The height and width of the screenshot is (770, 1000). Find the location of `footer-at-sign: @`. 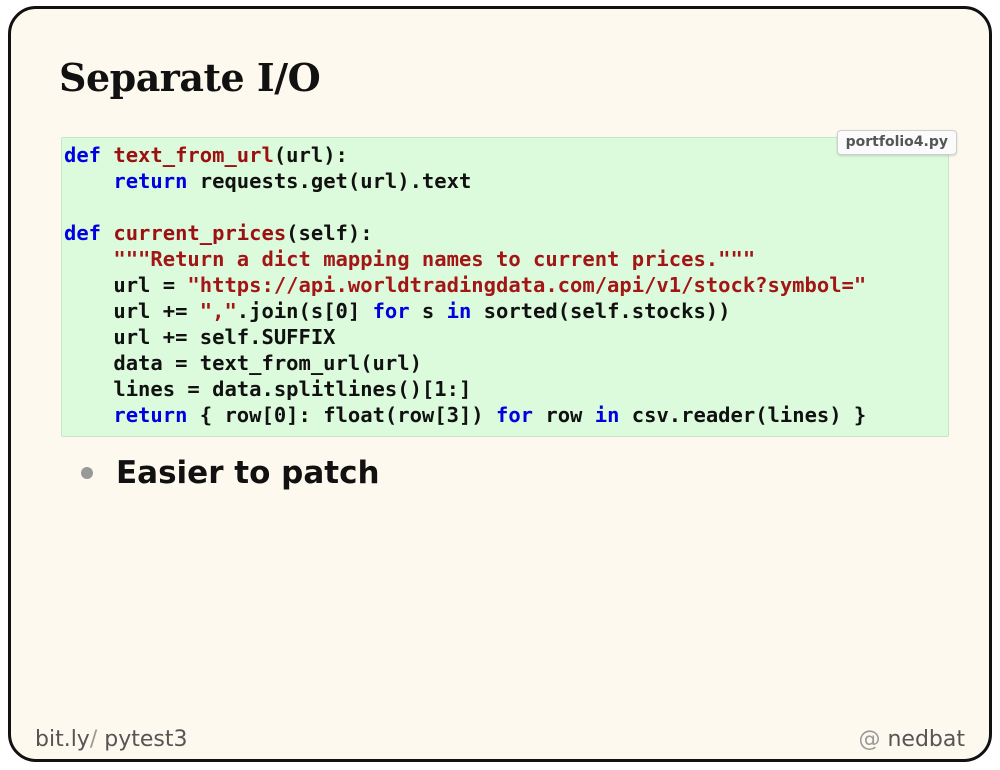

footer-at-sign: @ is located at coordinates (869, 739).